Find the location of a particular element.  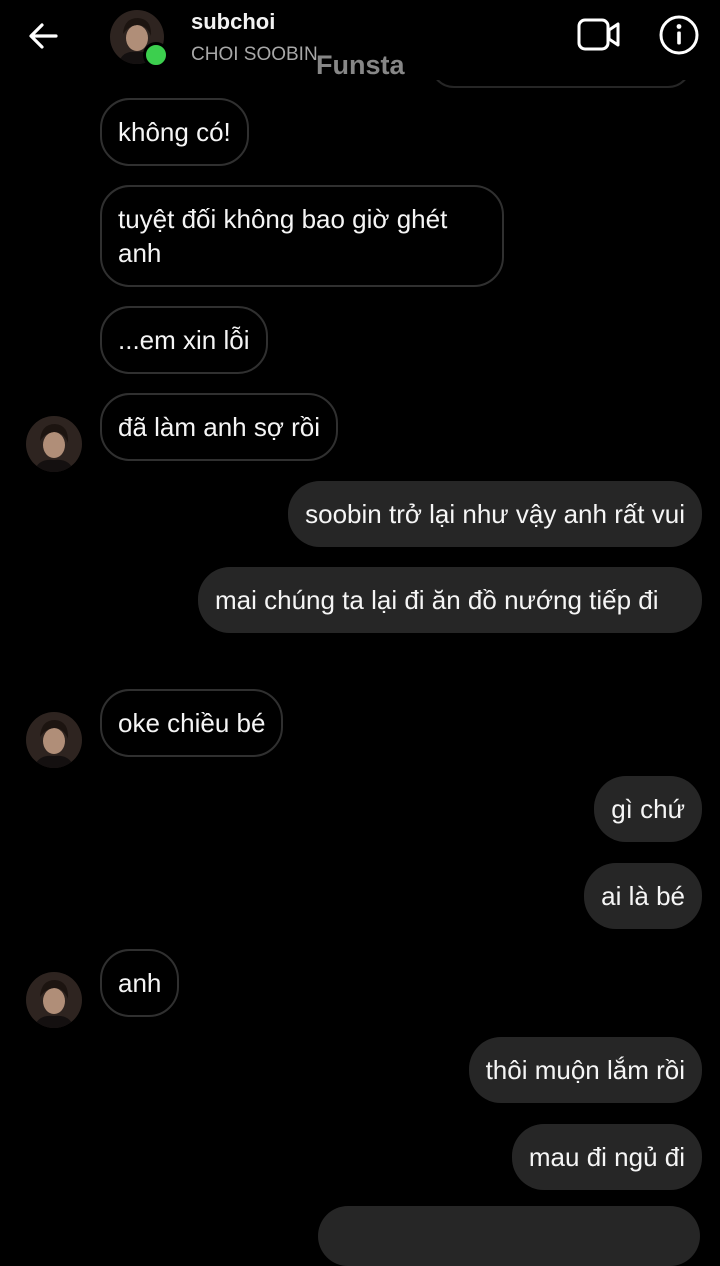

message-bubble-incoming: tuyệt đối không bao giờ ghét anh is located at coordinates (302, 236).